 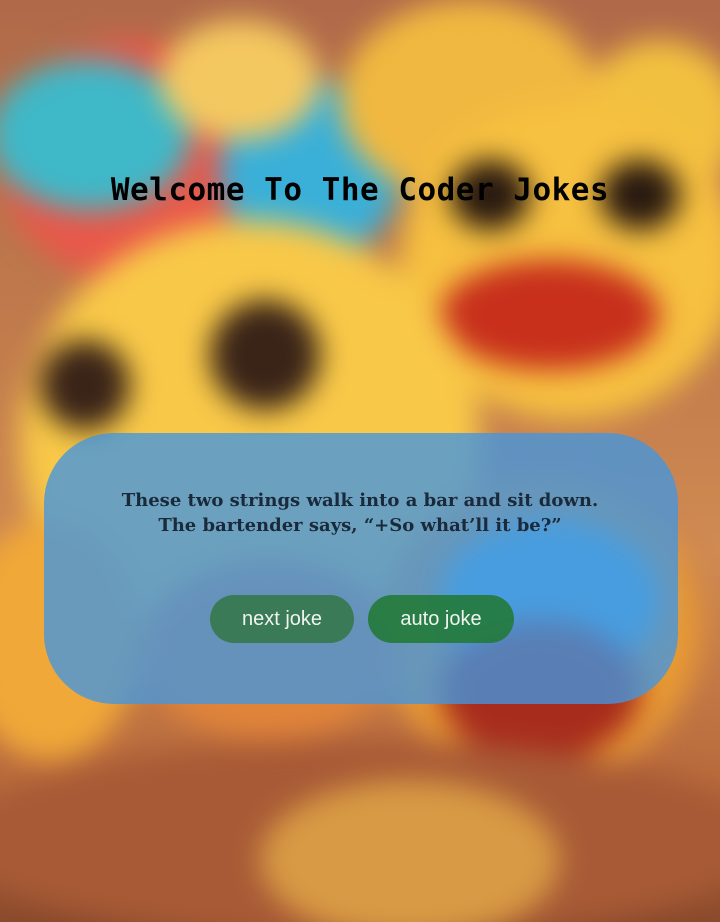 What do you see at coordinates (360, 190) in the screenshot?
I see `page-title: Welcome To The Coder Jokes` at bounding box center [360, 190].